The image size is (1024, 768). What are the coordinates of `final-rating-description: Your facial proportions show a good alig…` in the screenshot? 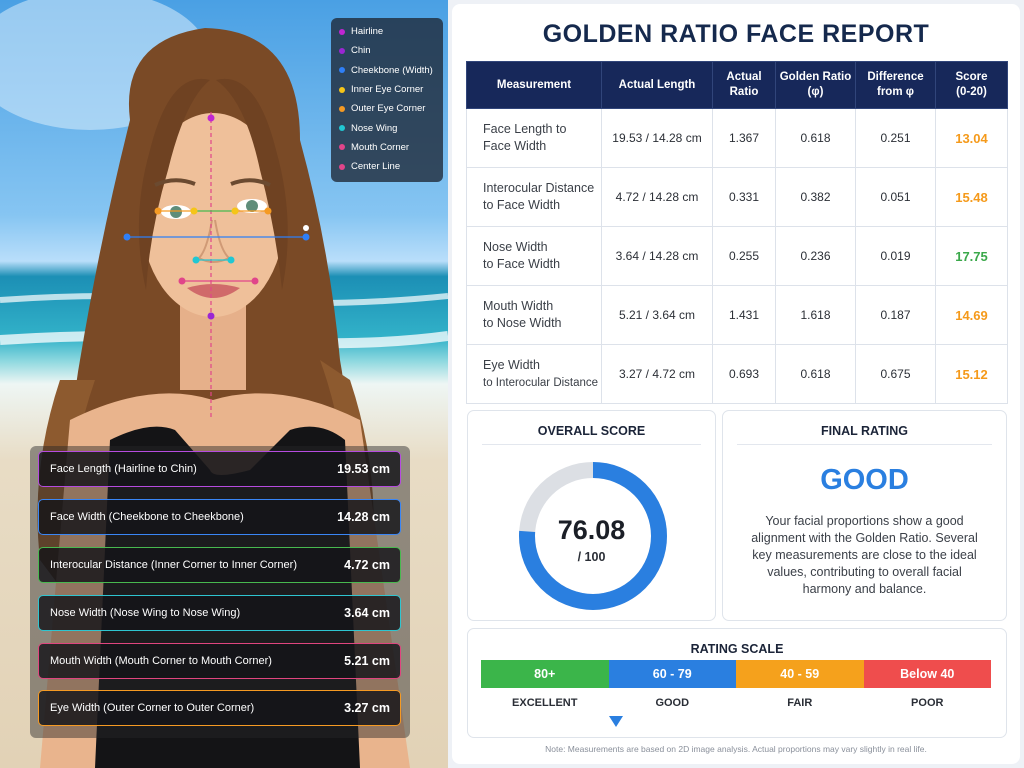 It's located at (864, 555).